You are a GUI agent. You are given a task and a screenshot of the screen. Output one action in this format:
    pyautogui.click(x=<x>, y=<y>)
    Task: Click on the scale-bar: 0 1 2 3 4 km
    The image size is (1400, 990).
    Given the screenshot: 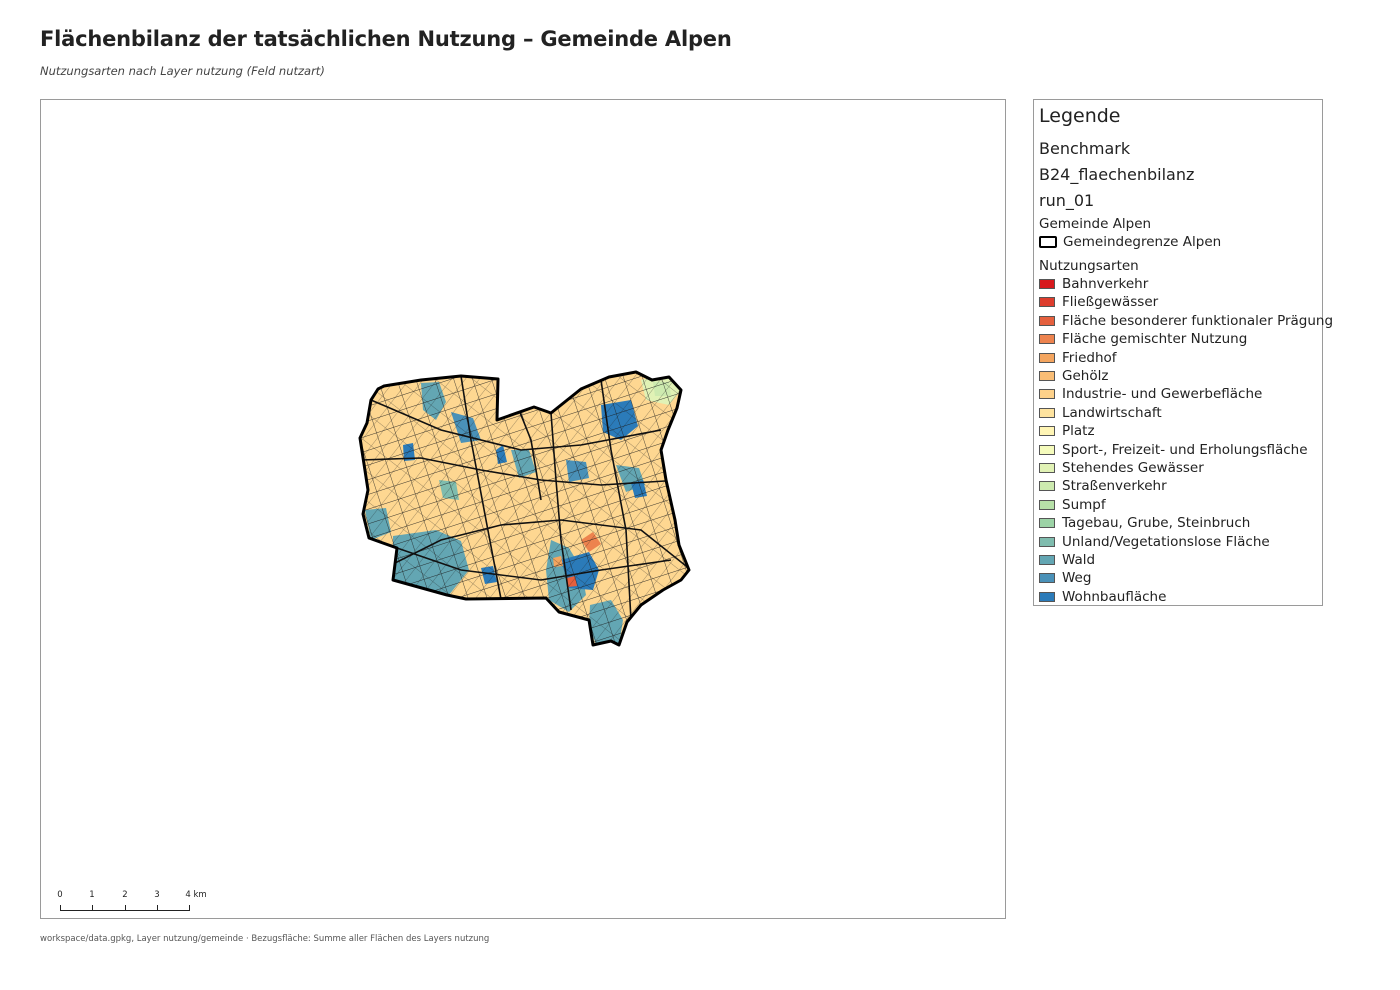 What is the action you would take?
    pyautogui.click(x=145, y=904)
    